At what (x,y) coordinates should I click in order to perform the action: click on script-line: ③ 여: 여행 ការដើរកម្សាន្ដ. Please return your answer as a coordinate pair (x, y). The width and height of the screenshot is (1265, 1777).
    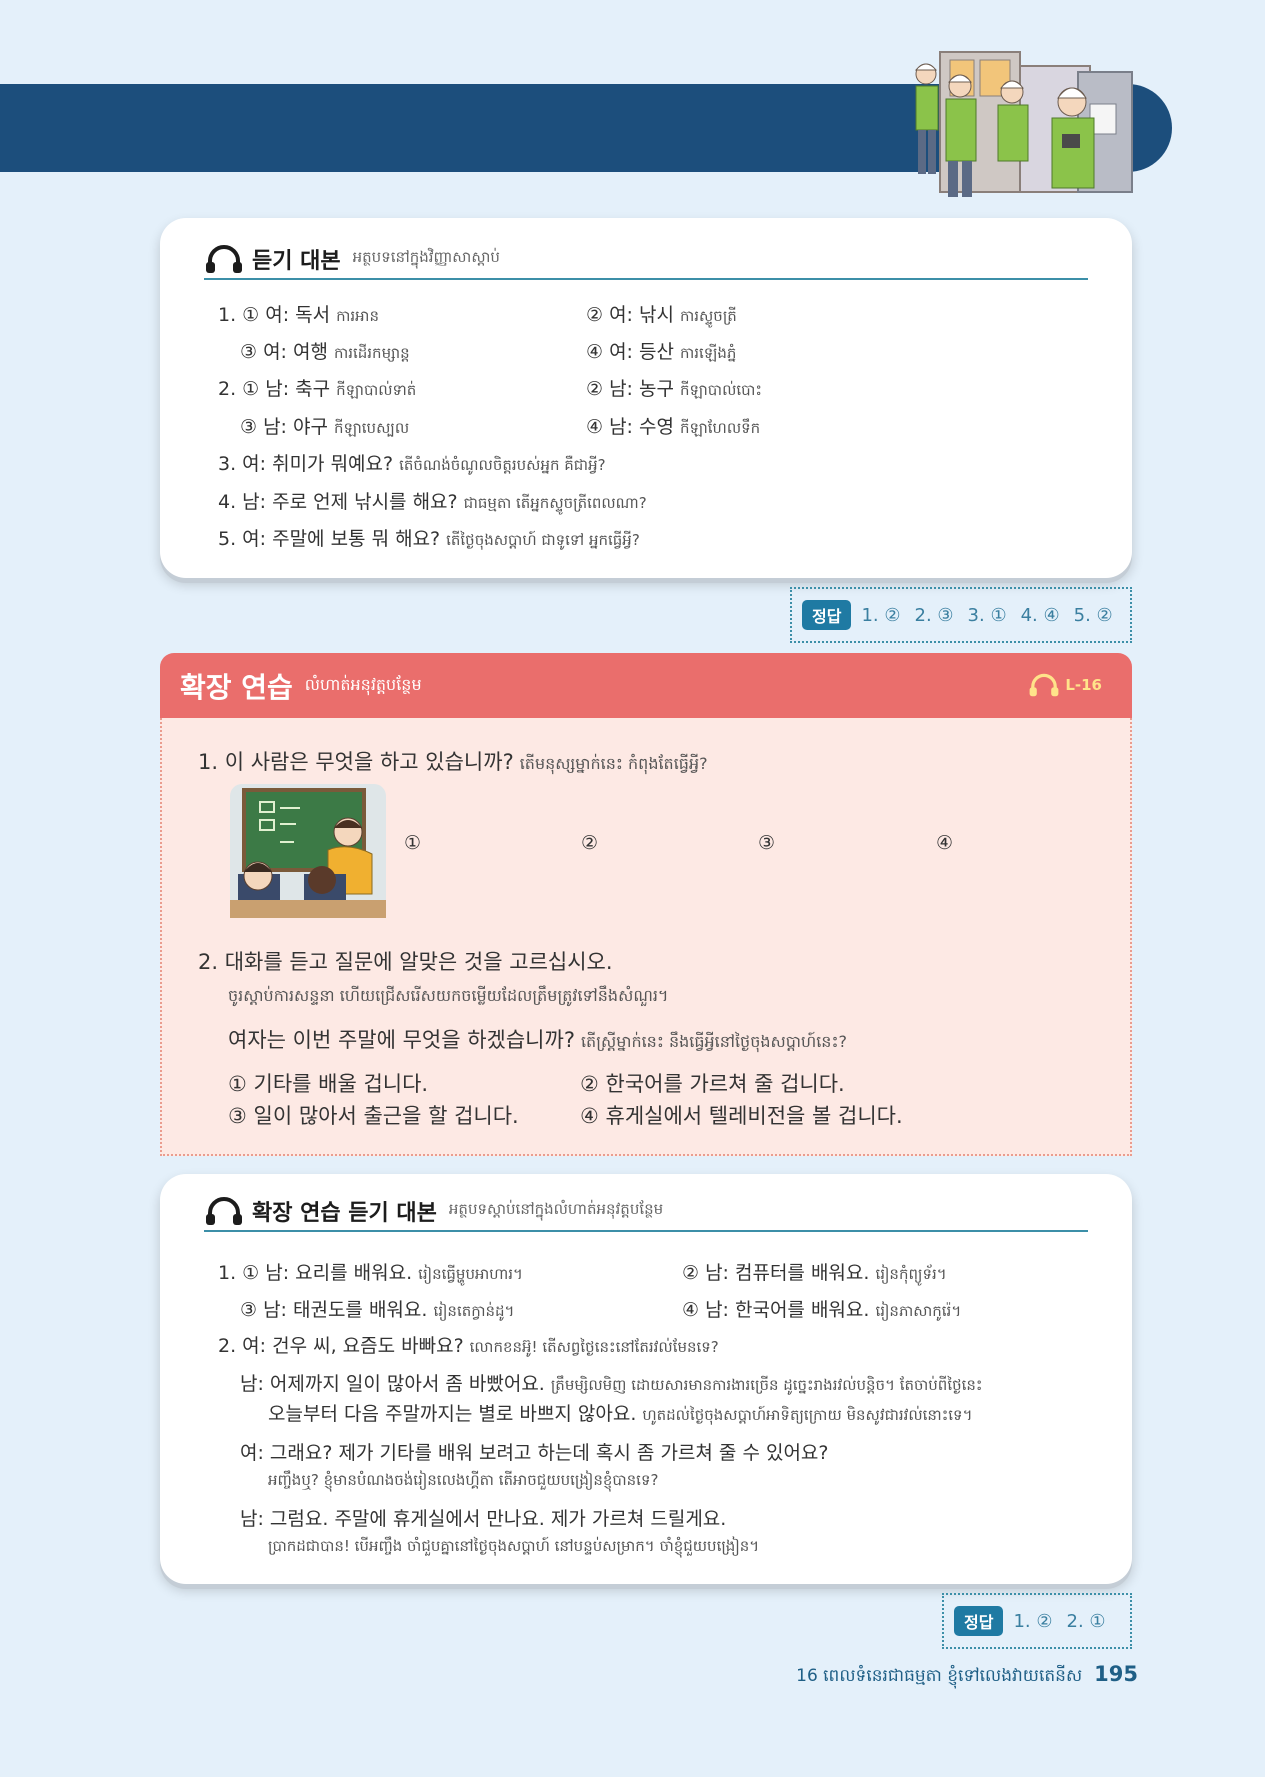
    Looking at the image, I should click on (325, 352).